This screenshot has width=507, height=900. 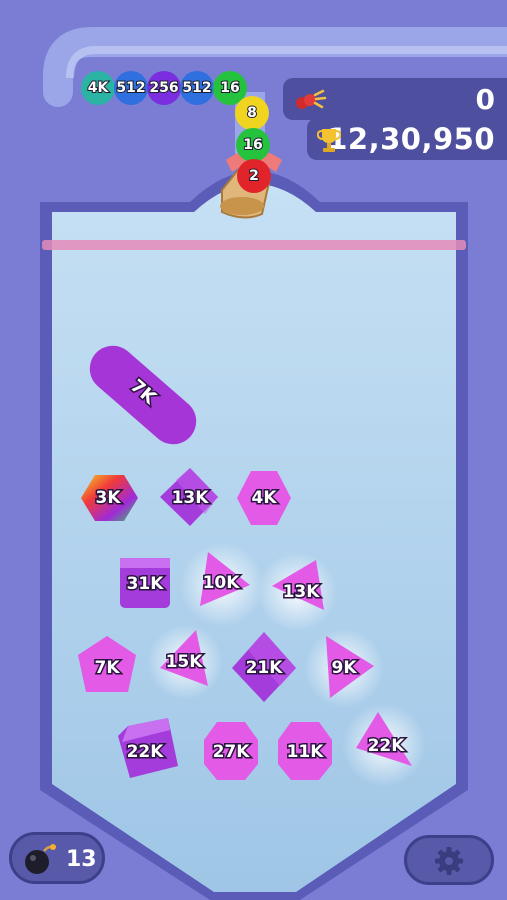 I want to click on settings-button, so click(x=449, y=860).